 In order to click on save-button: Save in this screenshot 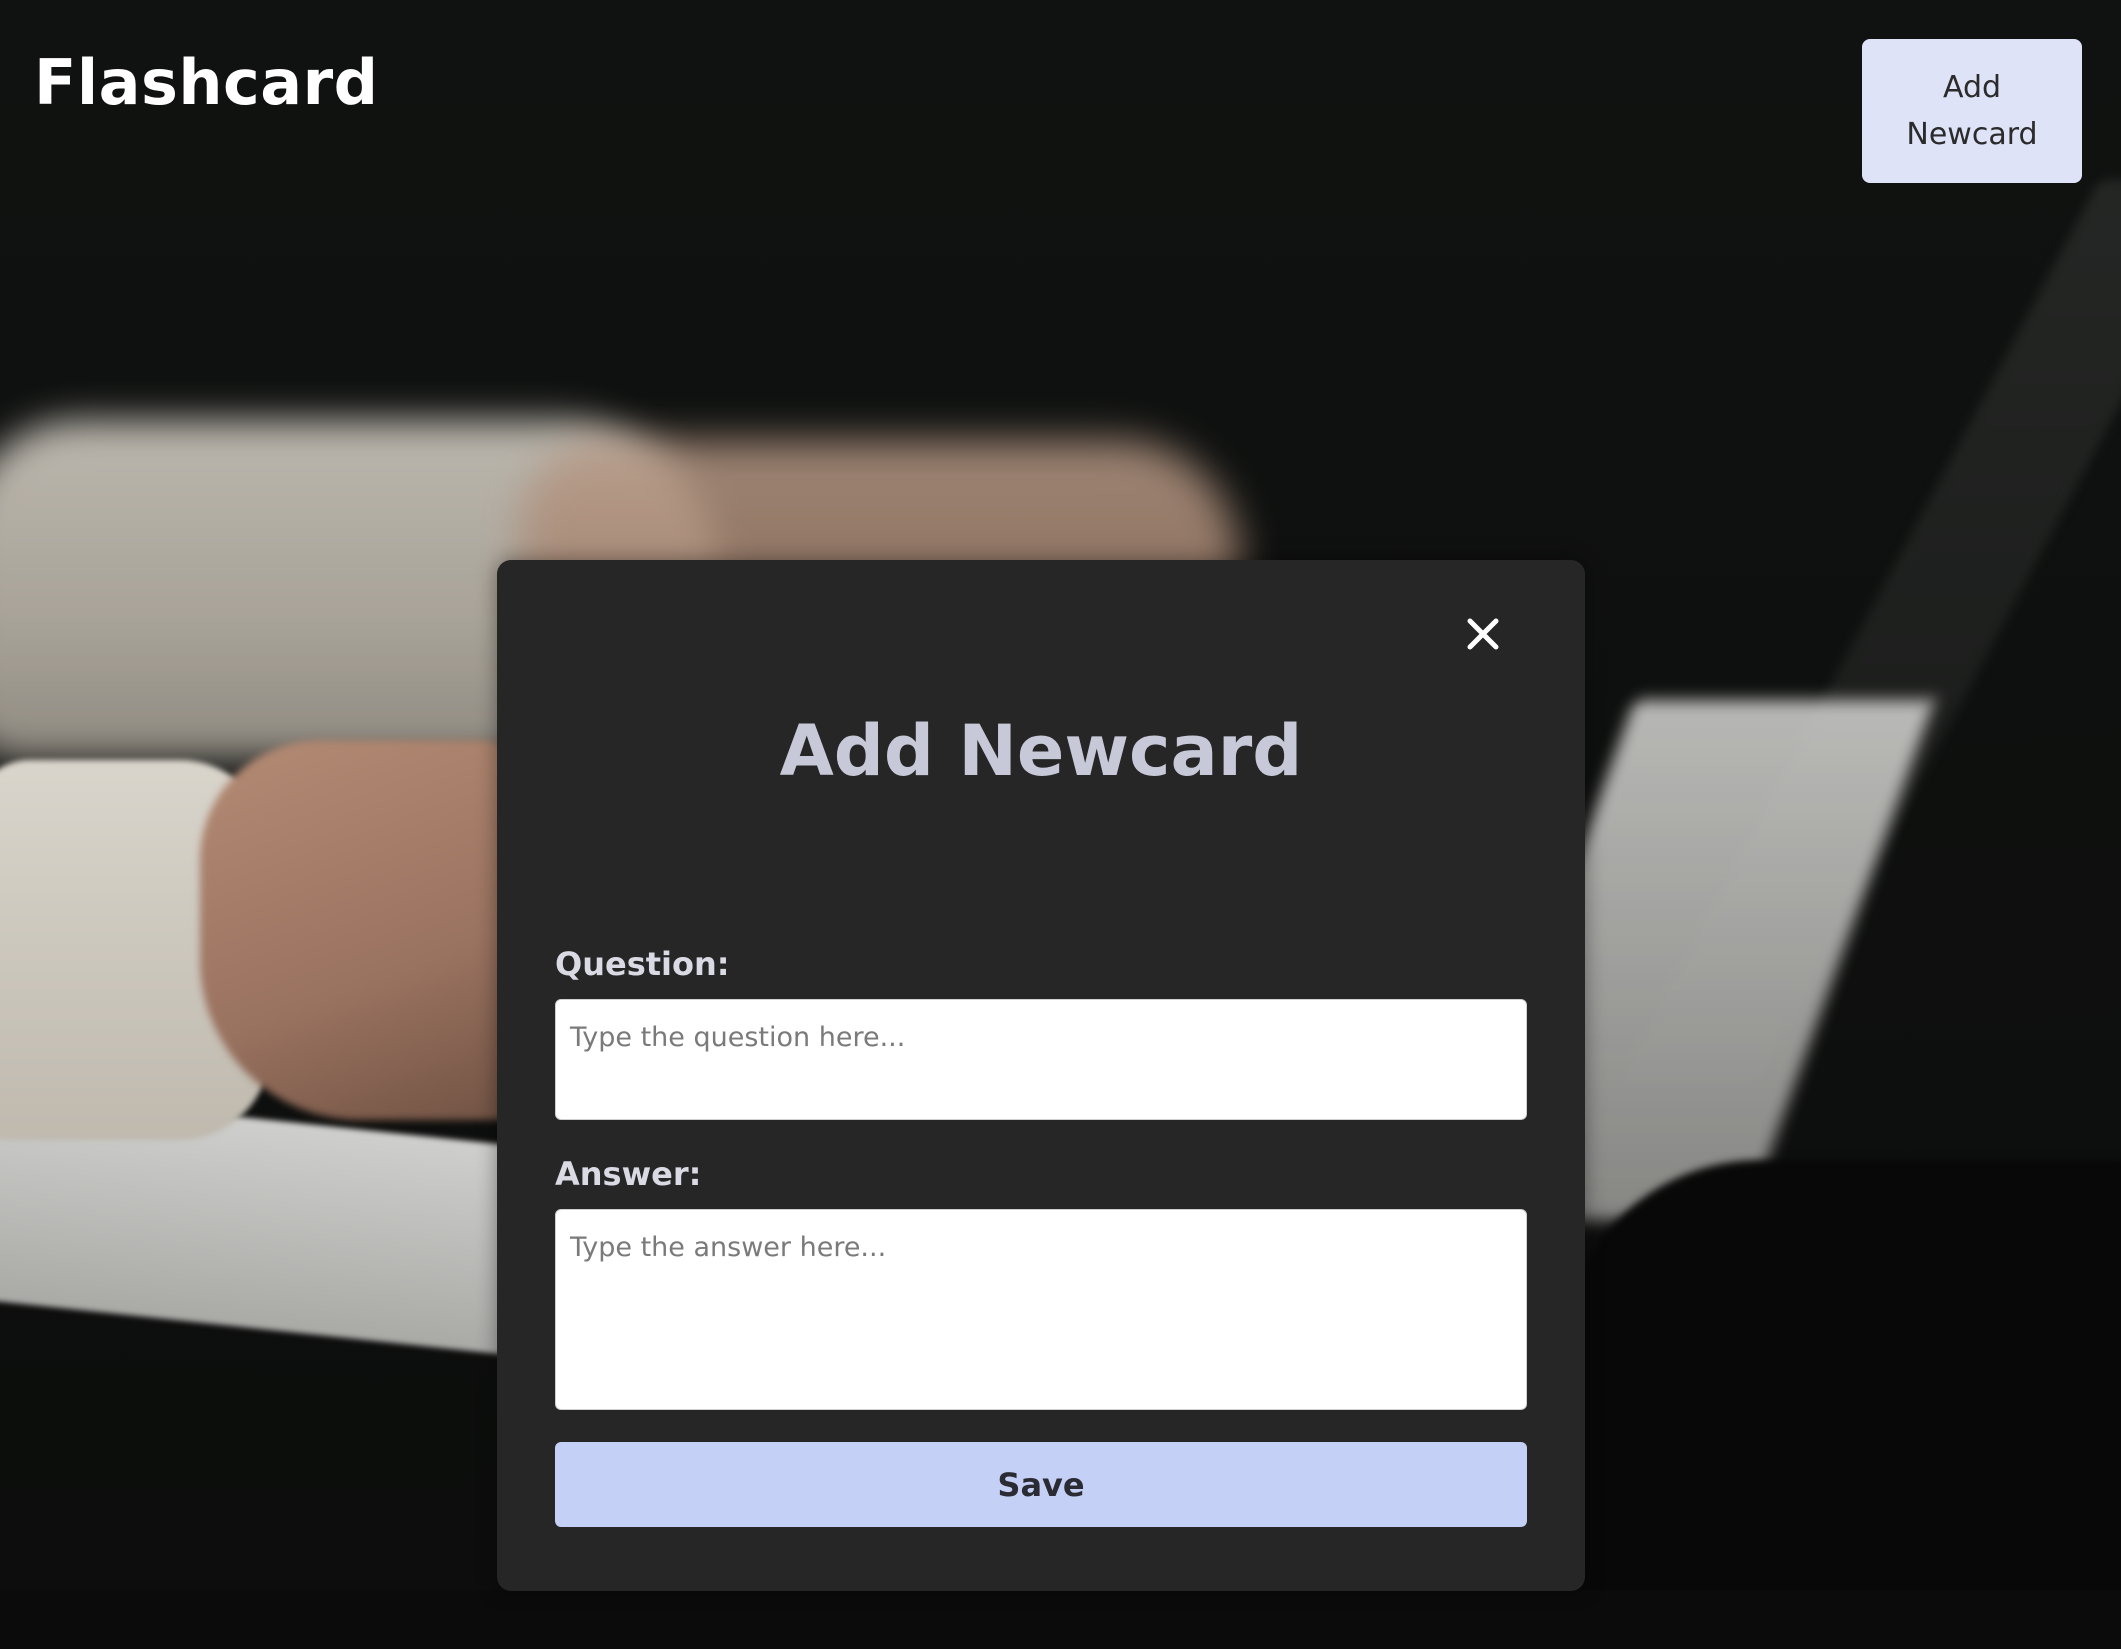, I will do `click(1041, 1484)`.